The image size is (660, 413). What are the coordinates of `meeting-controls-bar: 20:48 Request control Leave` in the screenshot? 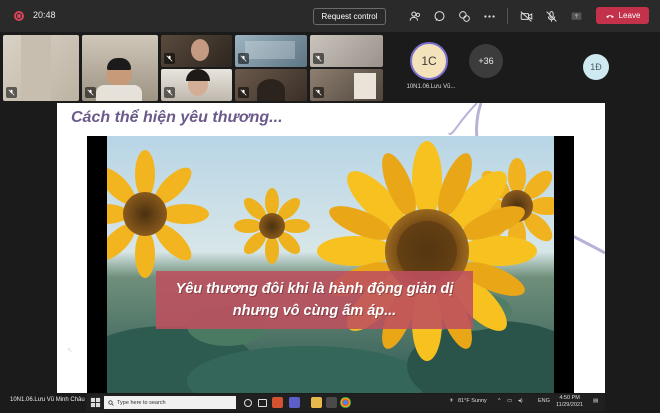 It's located at (330, 16).